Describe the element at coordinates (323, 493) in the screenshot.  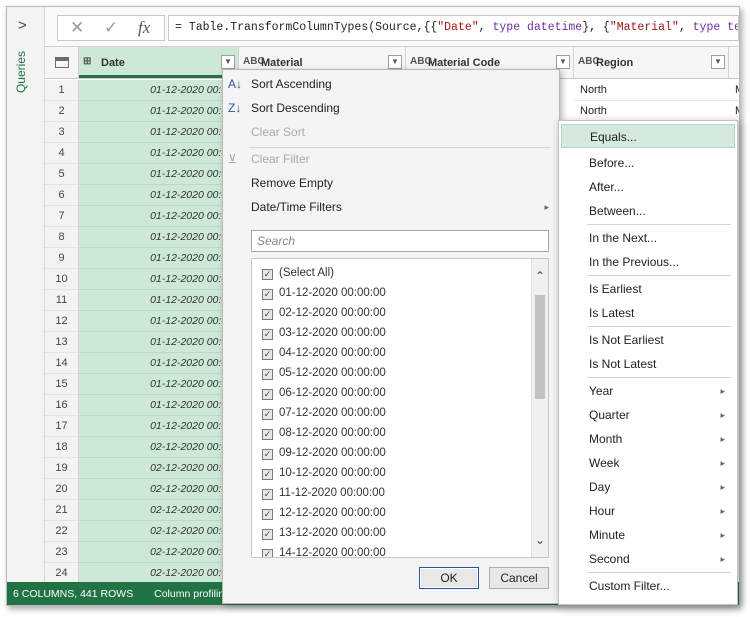
I see `filter-value-item: ✓ 11-12-2020 00:00:00` at that location.